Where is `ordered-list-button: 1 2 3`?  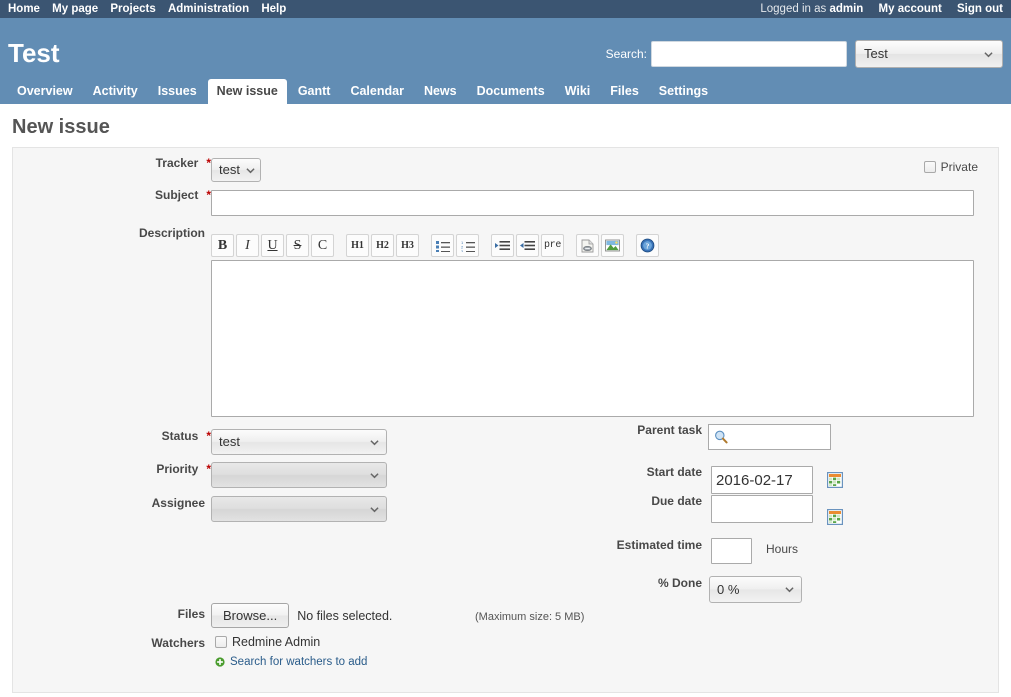
ordered-list-button: 1 2 3 is located at coordinates (467, 245).